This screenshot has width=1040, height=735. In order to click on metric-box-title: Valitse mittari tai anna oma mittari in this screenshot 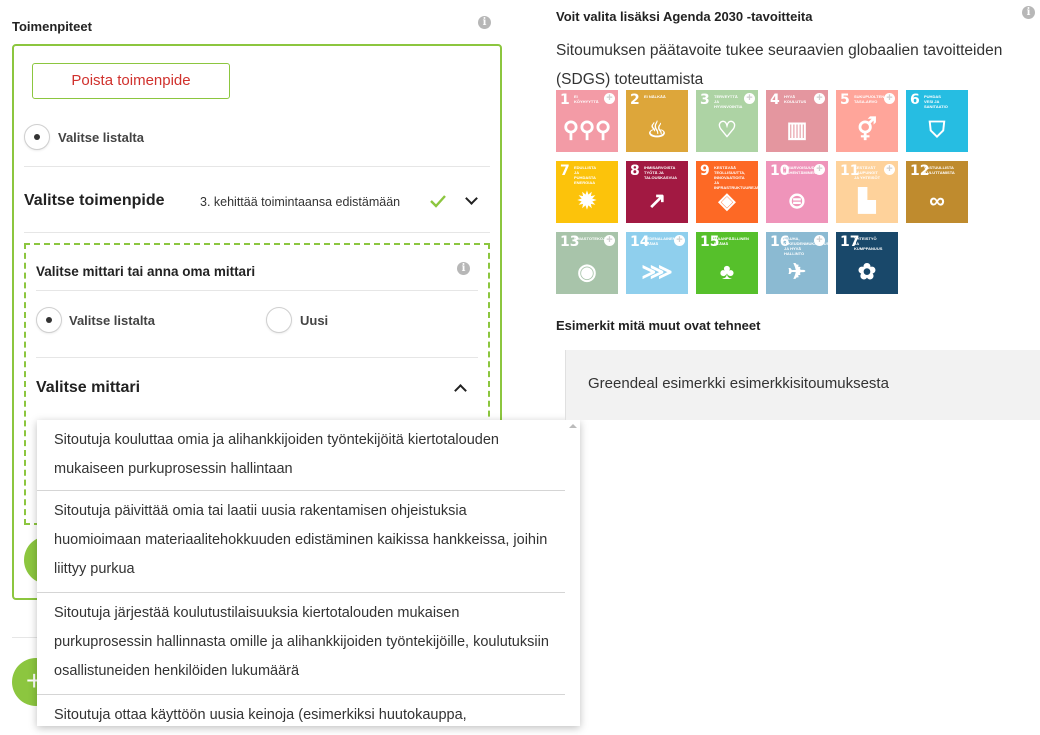, I will do `click(146, 271)`.